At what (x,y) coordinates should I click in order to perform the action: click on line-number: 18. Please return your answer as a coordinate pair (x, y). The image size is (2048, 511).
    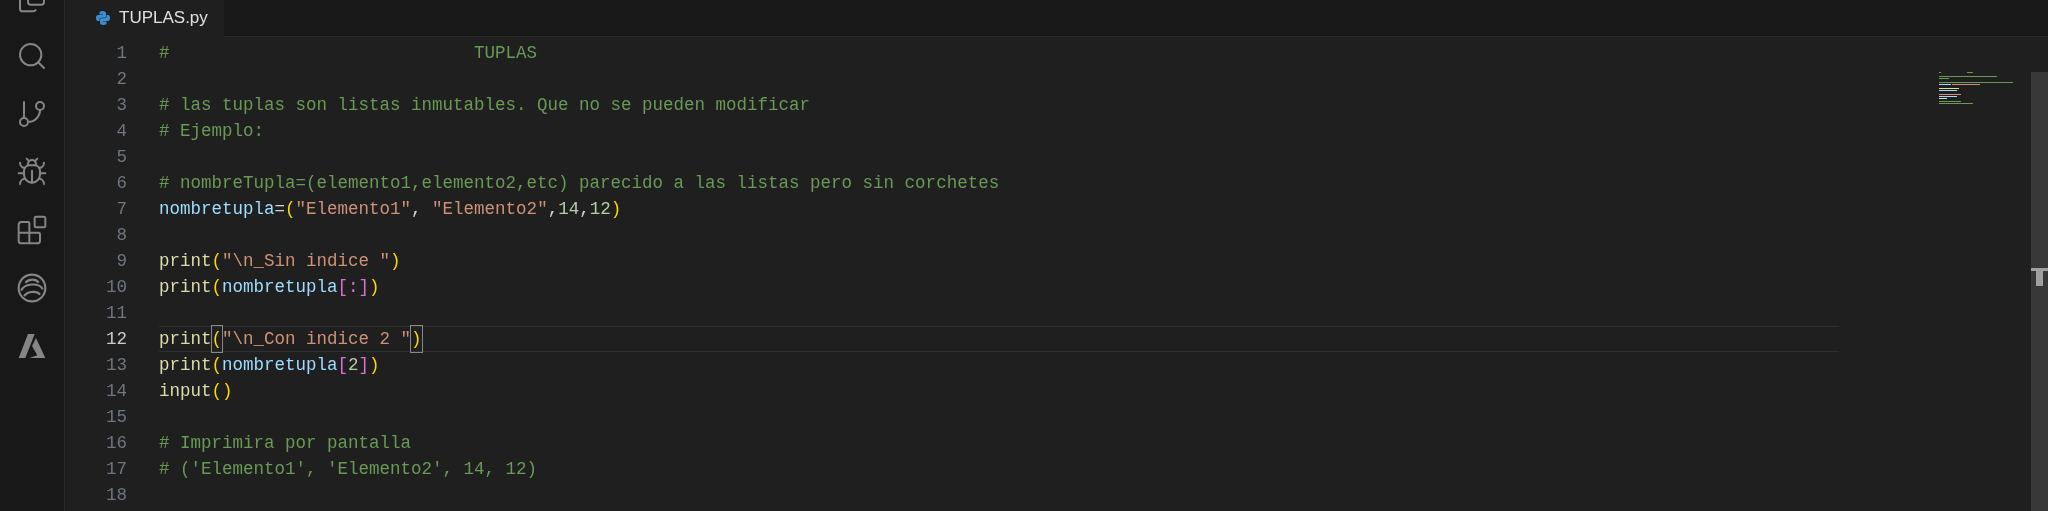
    Looking at the image, I should click on (116, 495).